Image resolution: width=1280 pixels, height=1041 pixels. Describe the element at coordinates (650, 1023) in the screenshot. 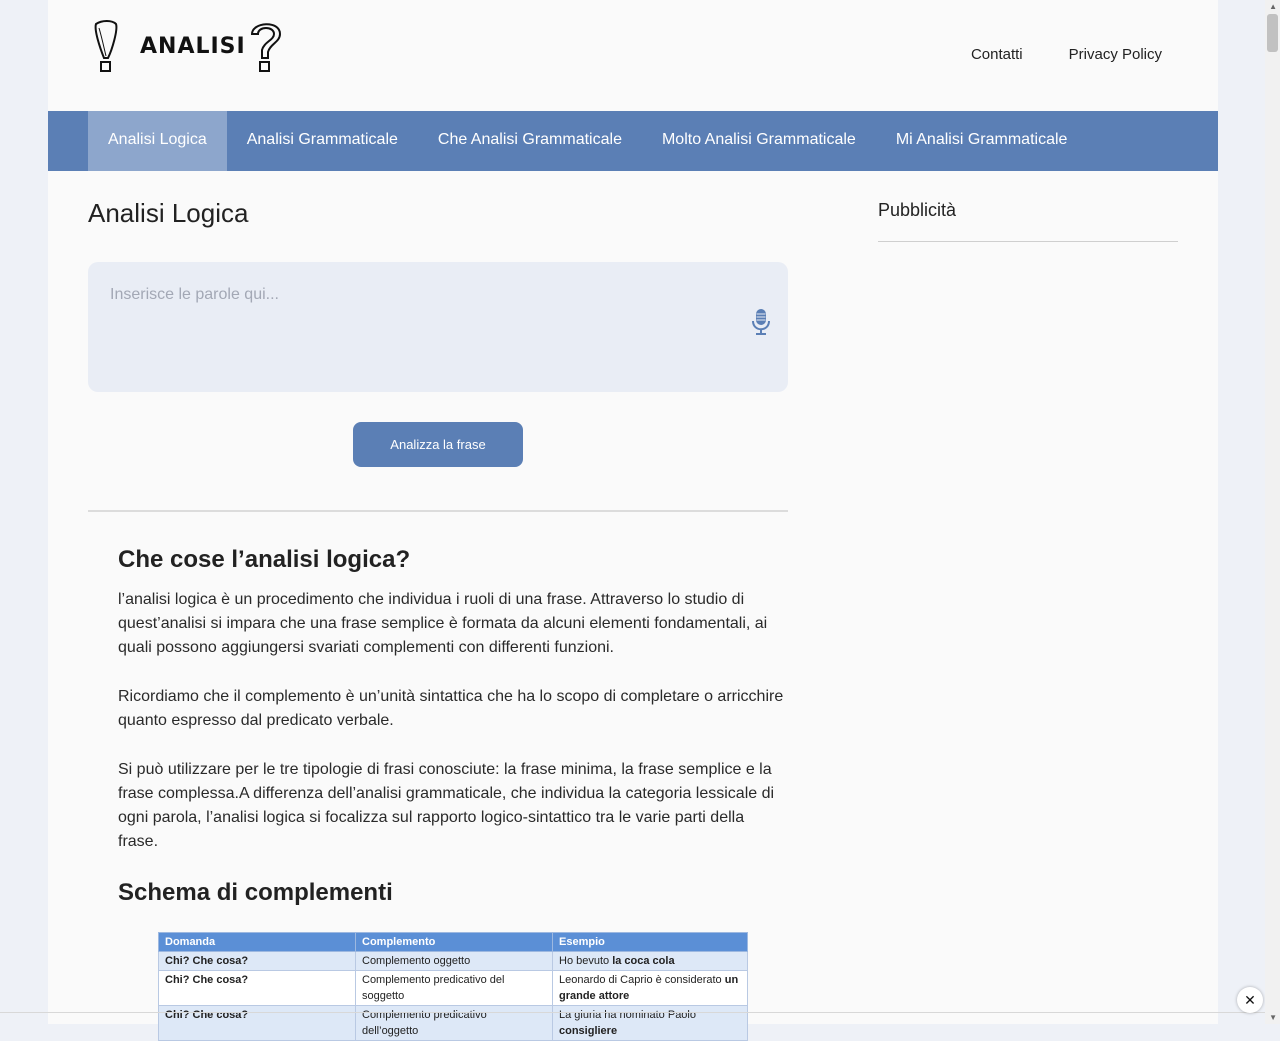

I see `table-cell-example: La giuria ha nominato Paolo consigliere` at that location.